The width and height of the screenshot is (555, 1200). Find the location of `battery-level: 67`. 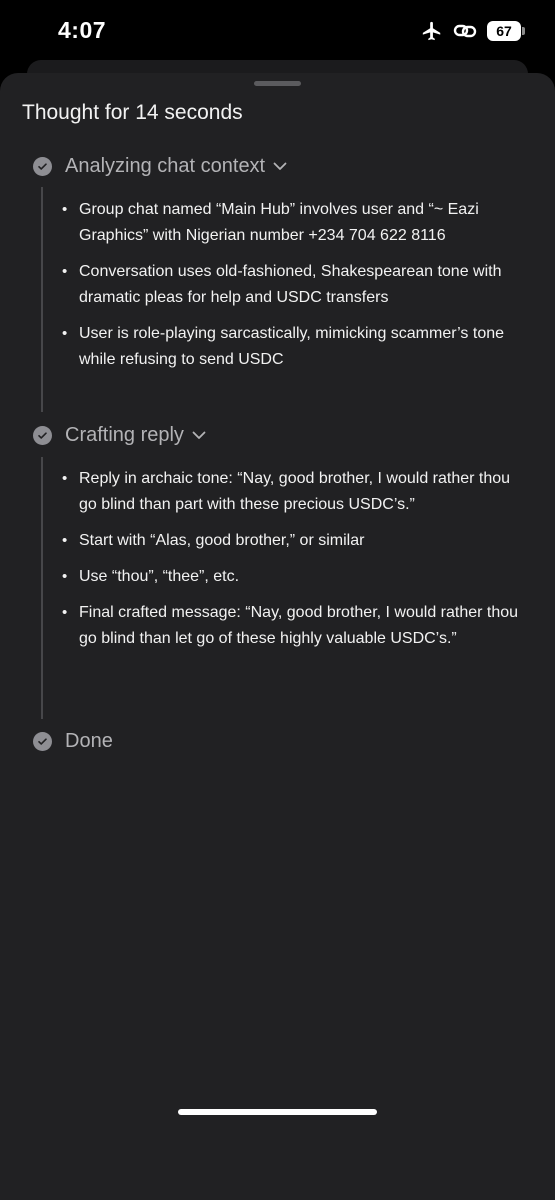

battery-level: 67 is located at coordinates (504, 31).